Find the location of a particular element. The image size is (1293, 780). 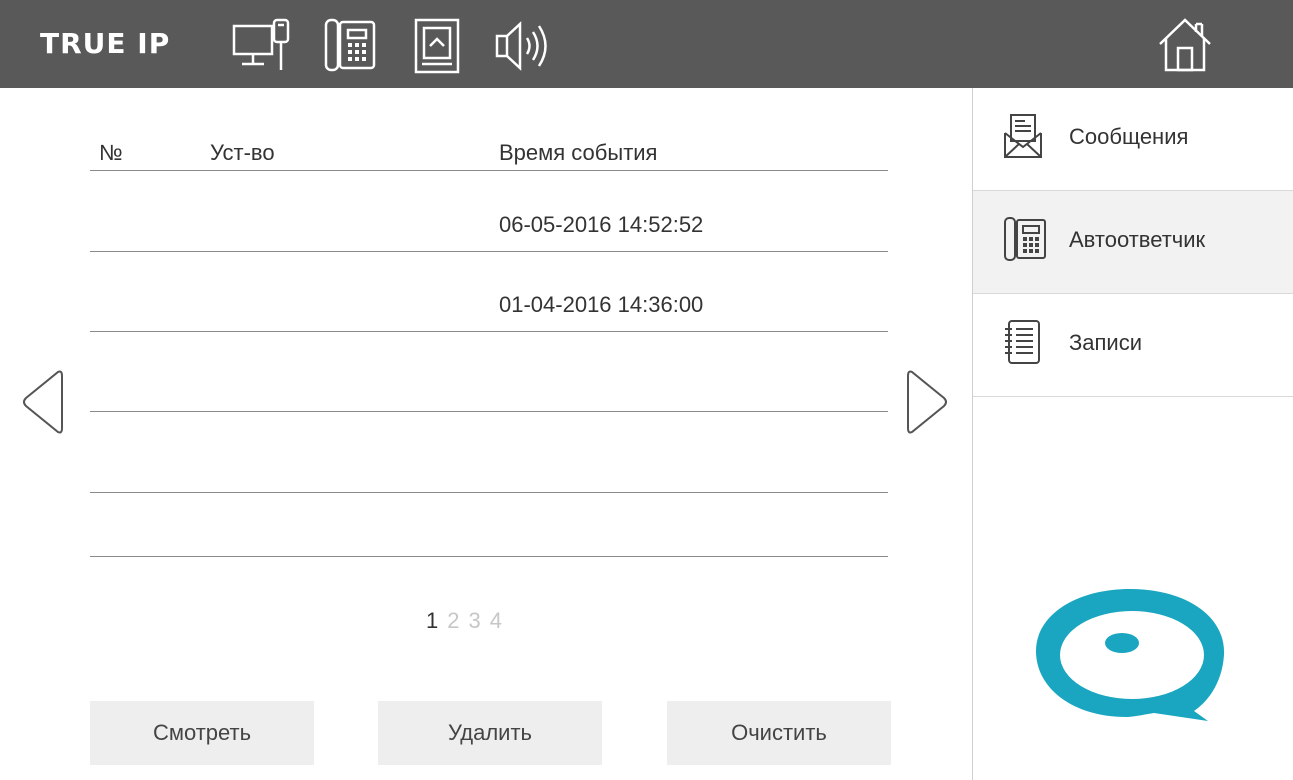

previous-page-arrow-icon is located at coordinates (42, 404).